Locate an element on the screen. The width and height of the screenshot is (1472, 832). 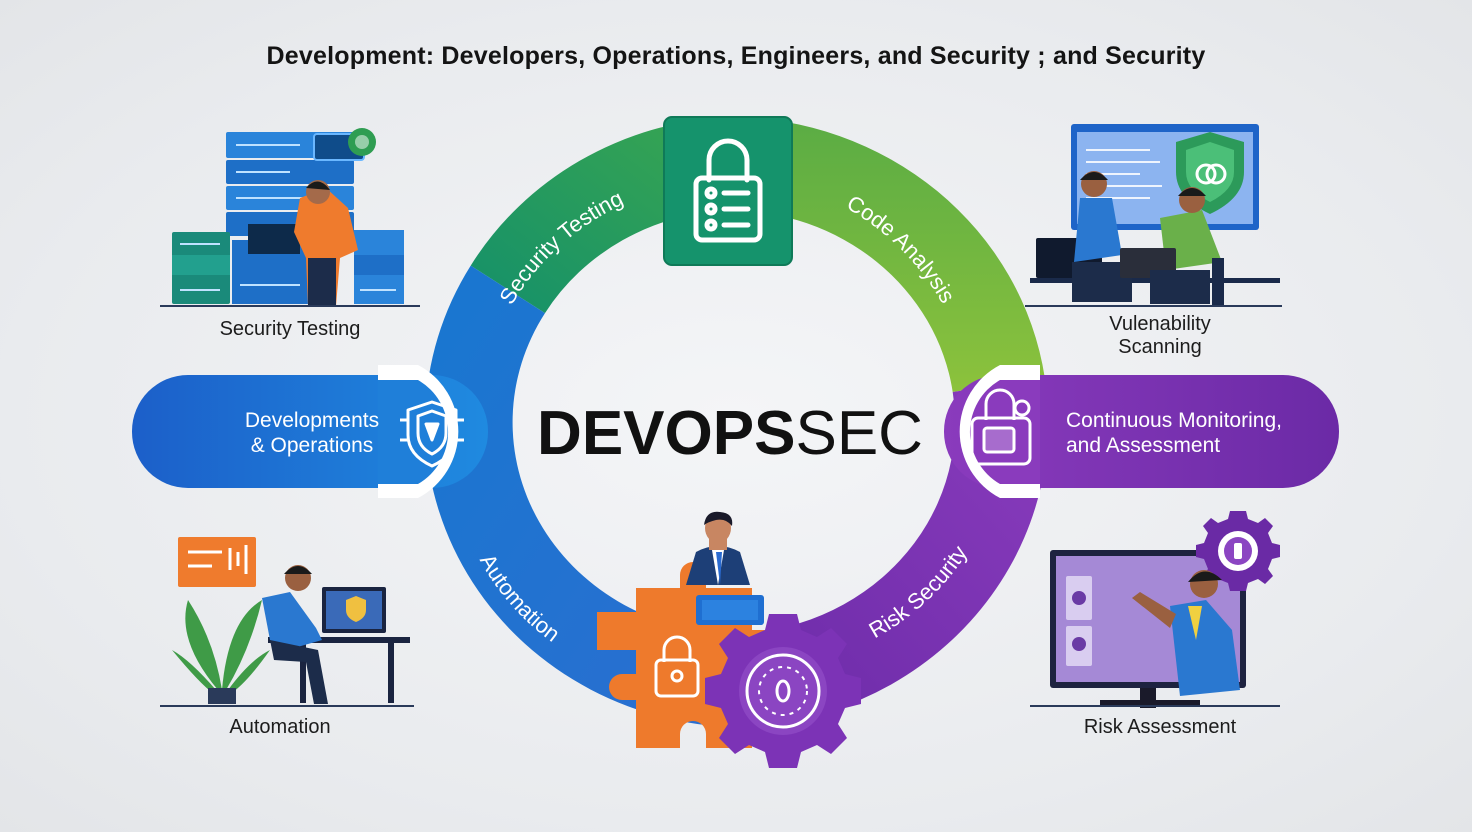
pill-left-line1: Developments is located at coordinates (312, 420).